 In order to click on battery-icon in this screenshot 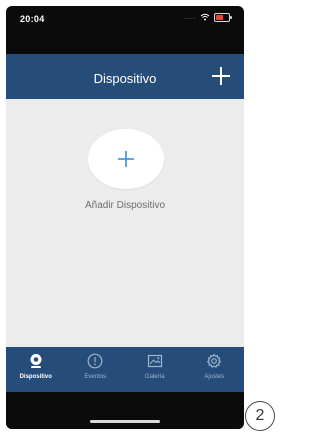, I will do `click(223, 17)`.